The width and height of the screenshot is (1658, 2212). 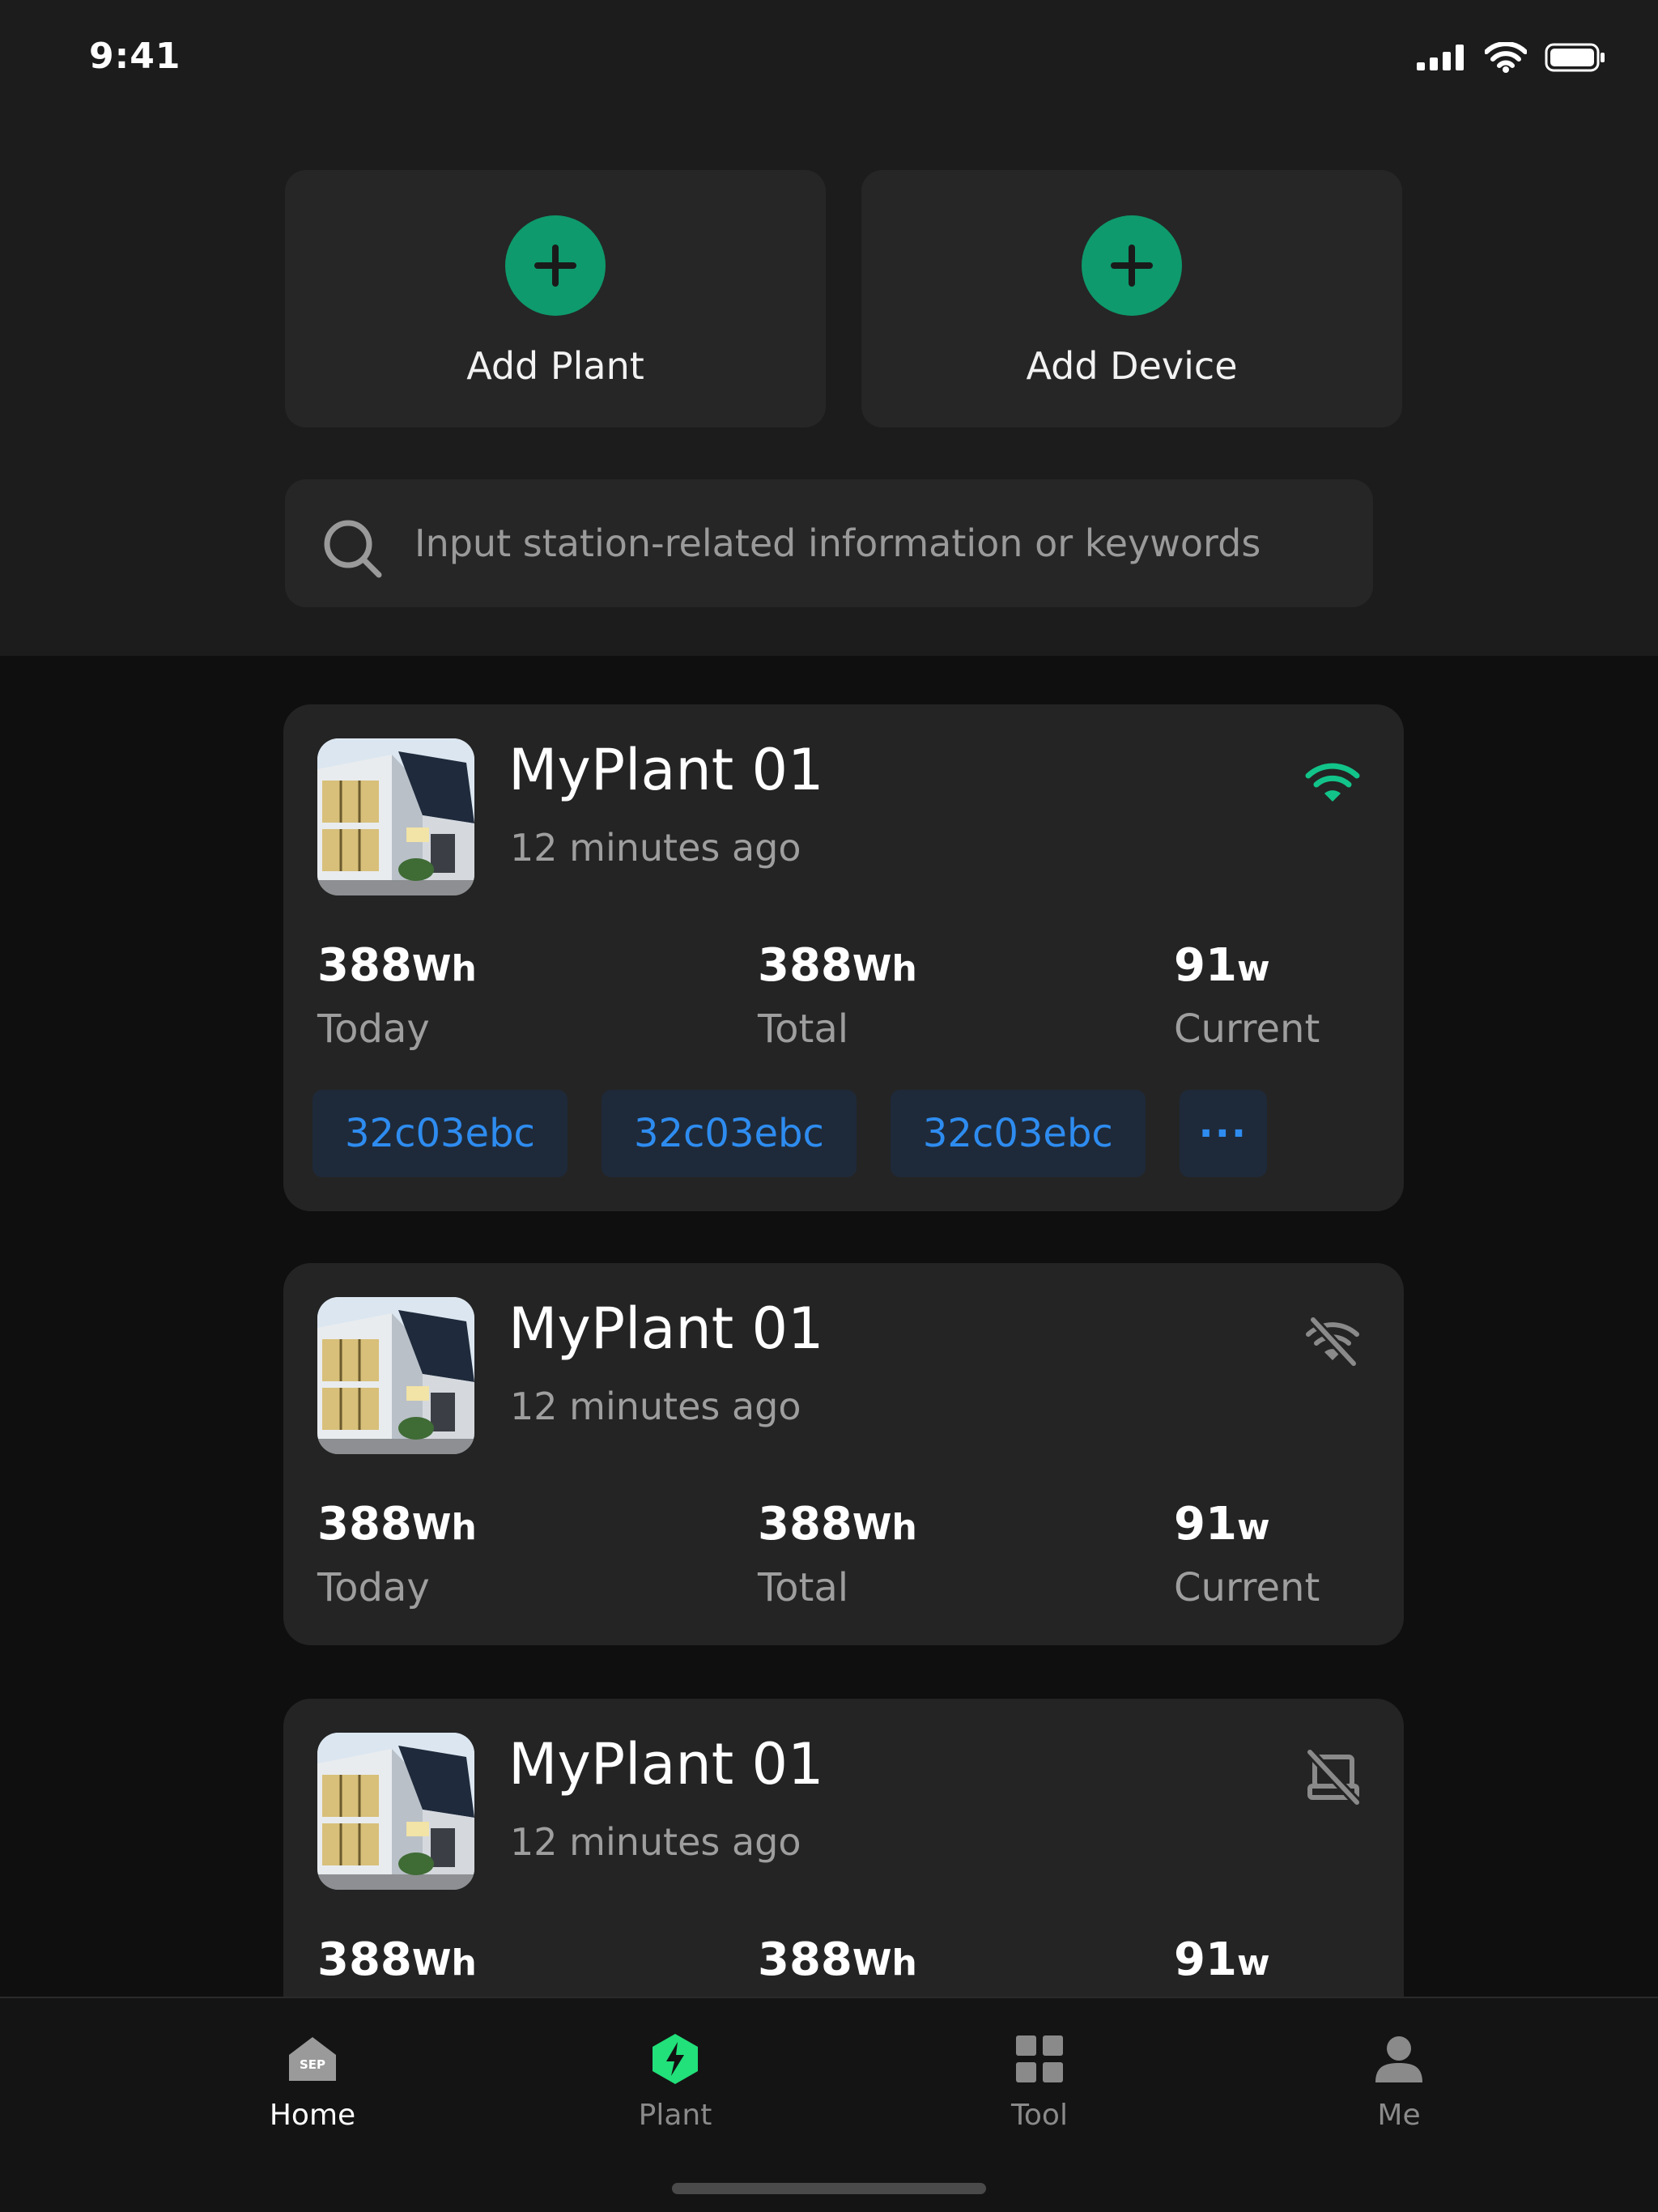 I want to click on home-icon: SEP, so click(x=312, y=2059).